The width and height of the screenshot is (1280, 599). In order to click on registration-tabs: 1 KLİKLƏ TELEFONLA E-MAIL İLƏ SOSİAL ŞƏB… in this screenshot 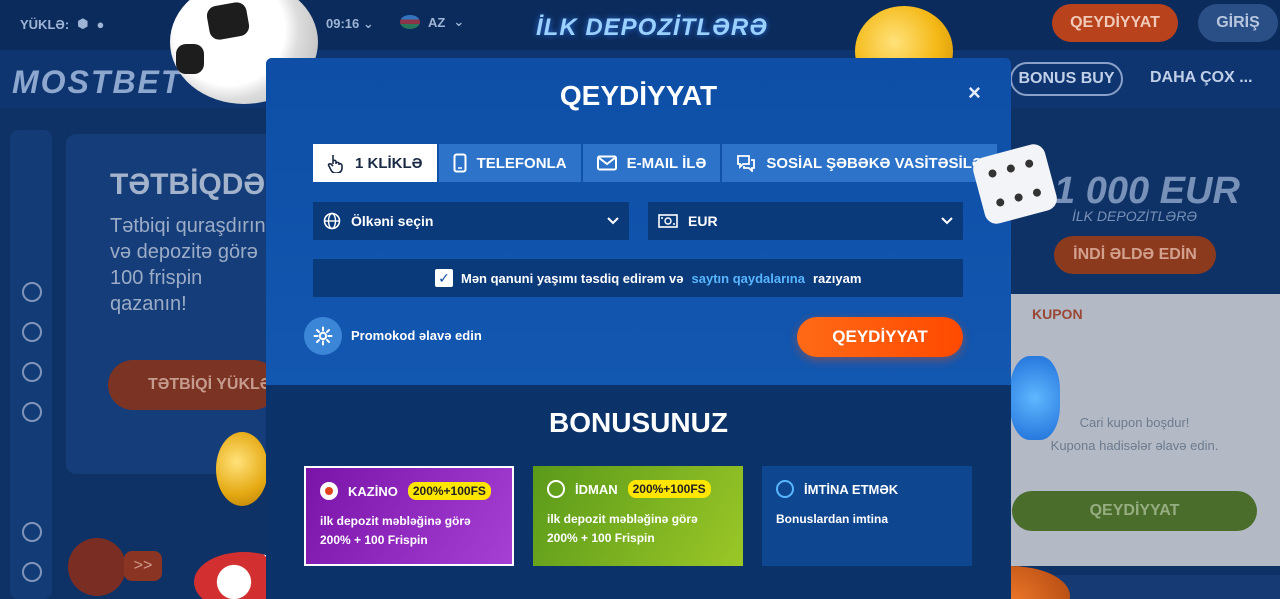, I will do `click(655, 163)`.